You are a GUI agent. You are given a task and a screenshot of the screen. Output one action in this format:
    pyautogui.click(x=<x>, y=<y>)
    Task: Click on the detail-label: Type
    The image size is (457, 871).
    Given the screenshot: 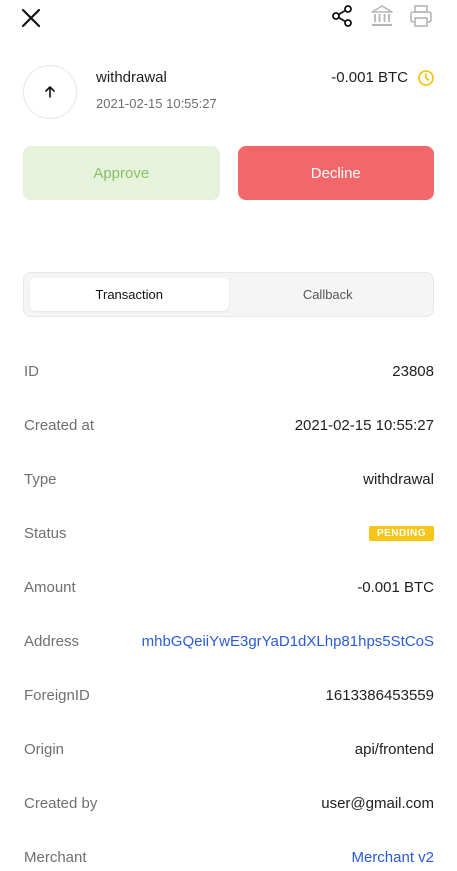 What is the action you would take?
    pyautogui.click(x=40, y=479)
    